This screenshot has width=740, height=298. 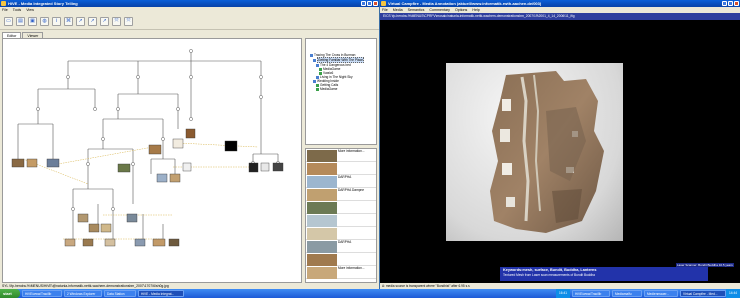 I want to click on taskbar-item: Data Station, so click(x=120, y=293).